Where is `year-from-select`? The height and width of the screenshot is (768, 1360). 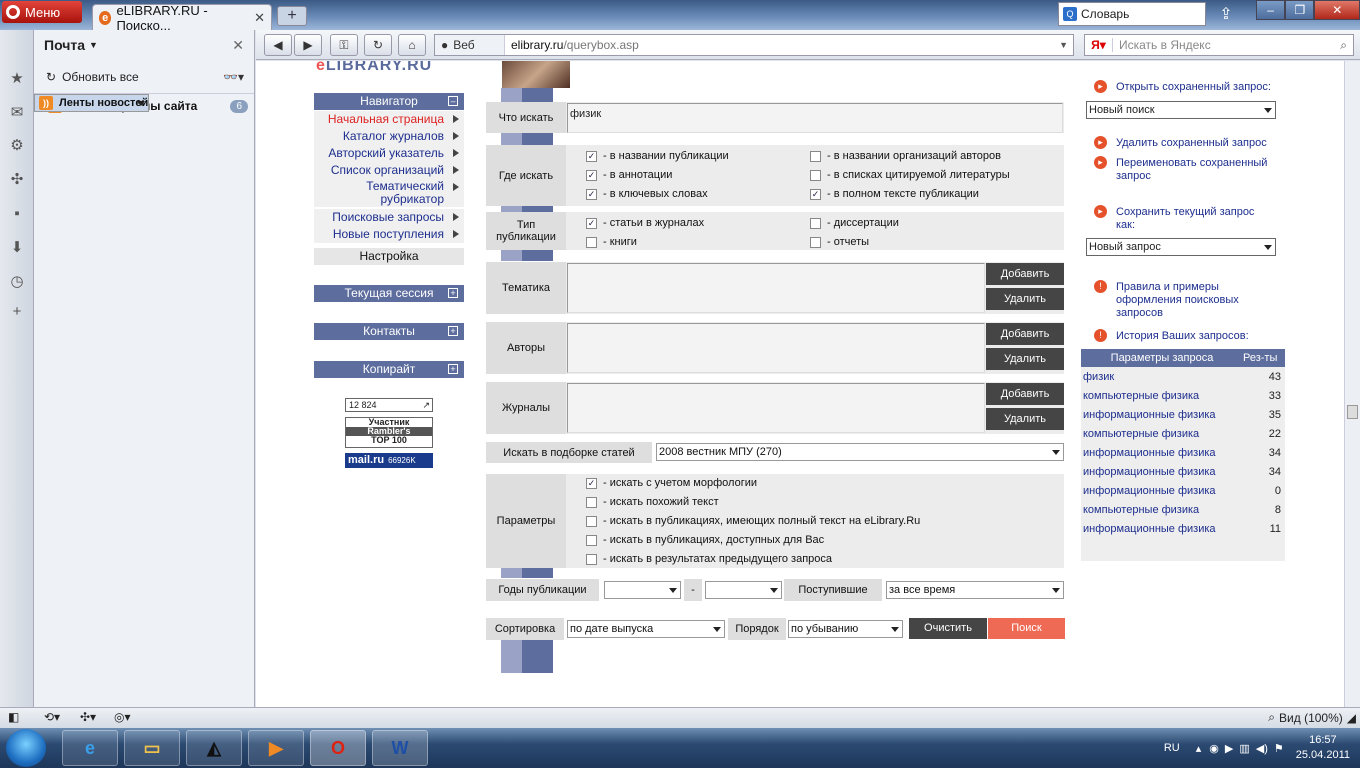 year-from-select is located at coordinates (642, 590).